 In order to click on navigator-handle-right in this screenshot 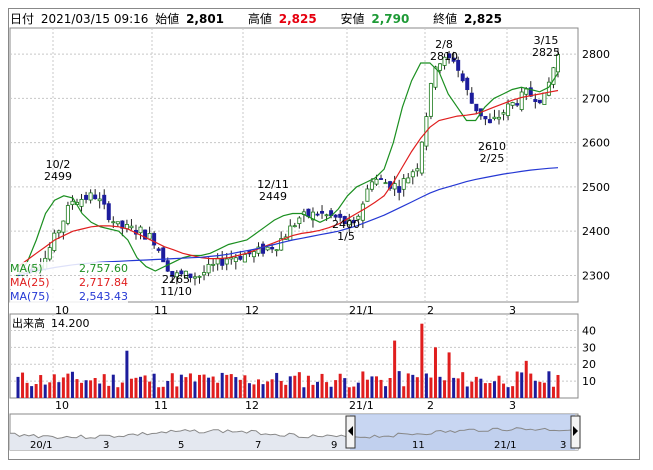, I will do `click(575, 432)`.